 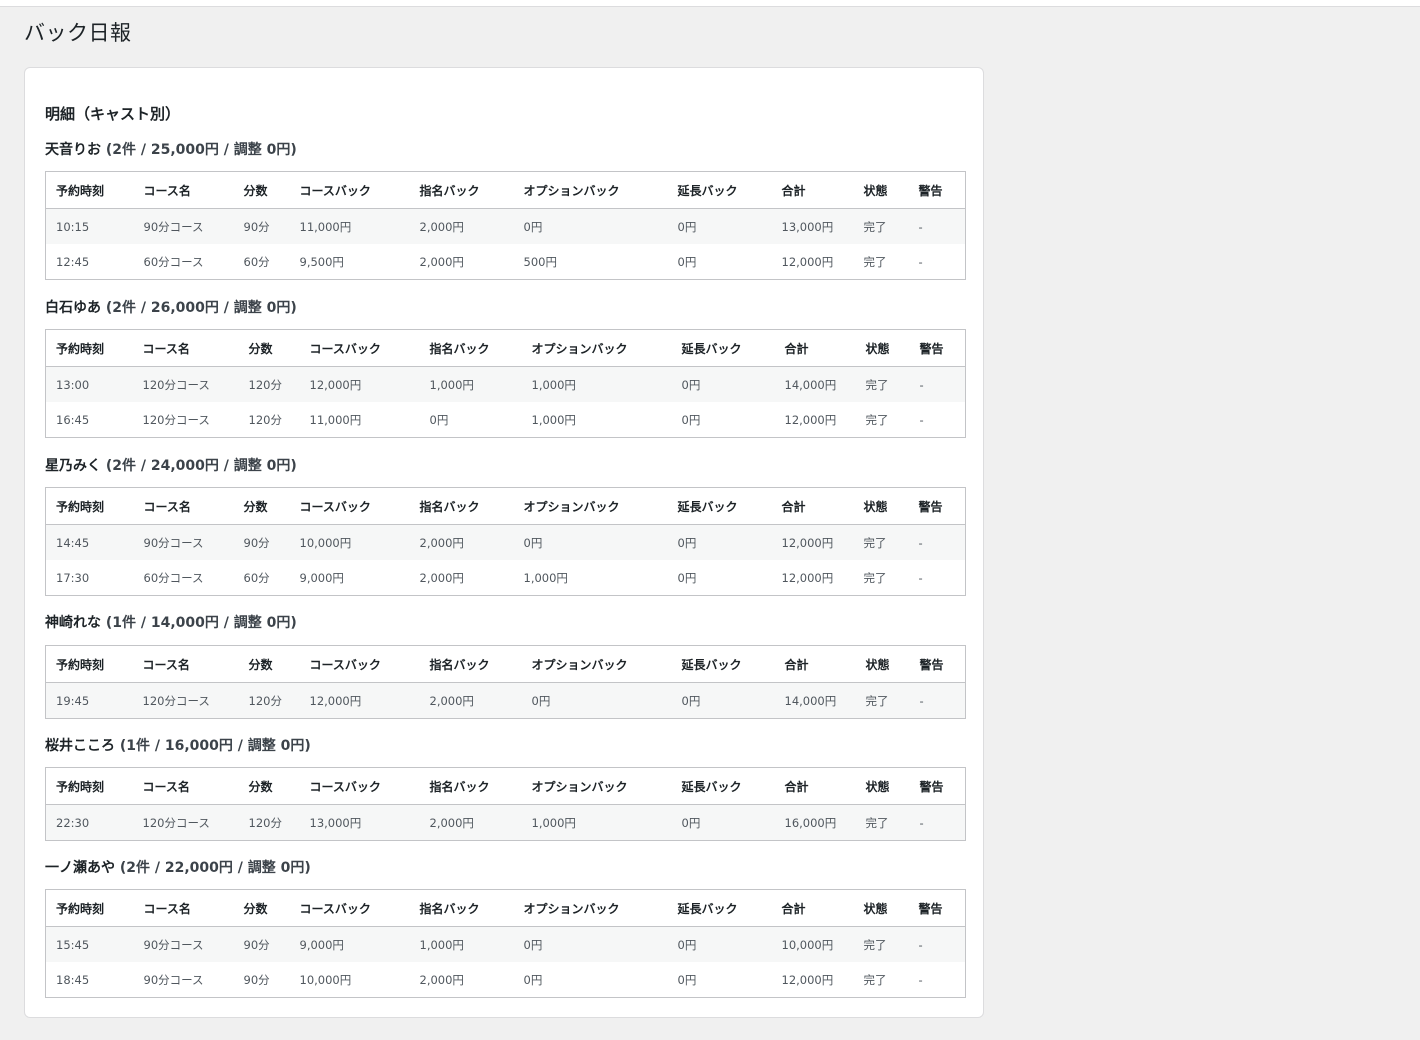 I want to click on cell-course-back: 10,000円, so click(x=349, y=980).